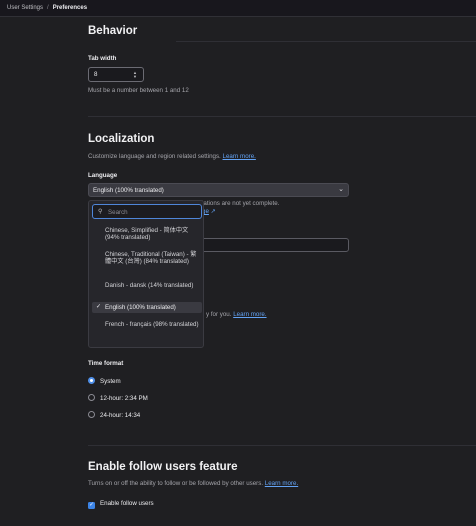 This screenshot has width=476, height=526. I want to click on language-selected-value: English (100% translated), so click(128, 190).